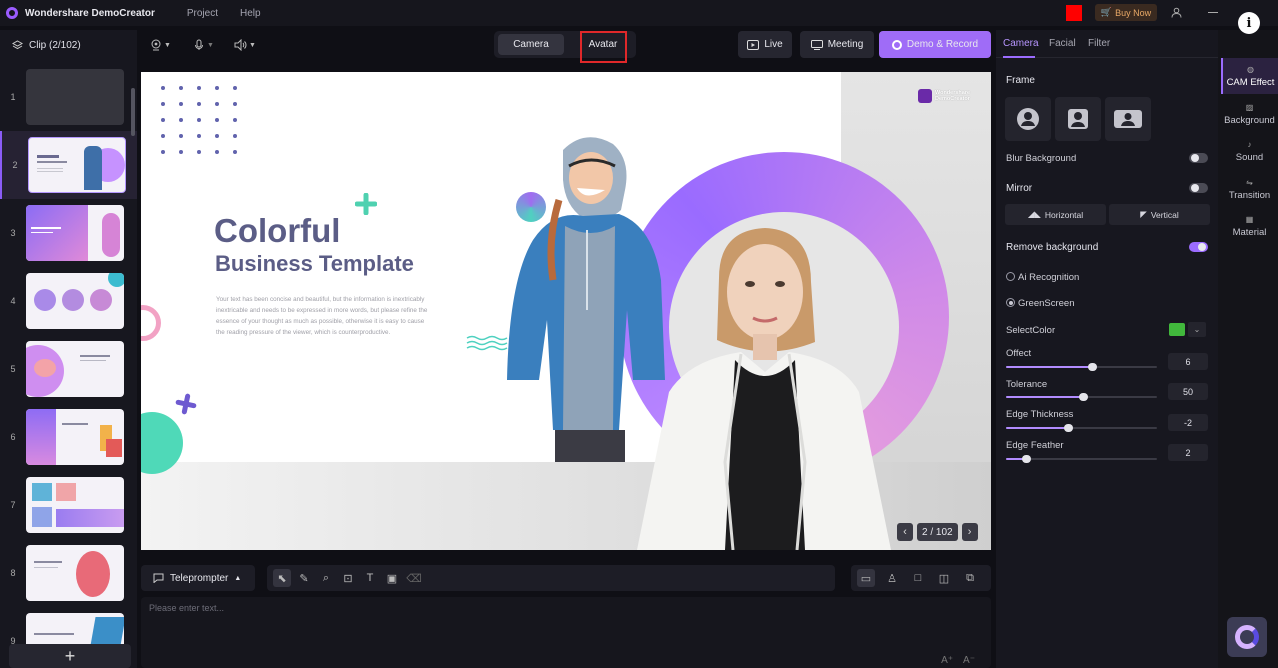  What do you see at coordinates (1249, 120) in the screenshot?
I see `side-item-label: Background` at bounding box center [1249, 120].